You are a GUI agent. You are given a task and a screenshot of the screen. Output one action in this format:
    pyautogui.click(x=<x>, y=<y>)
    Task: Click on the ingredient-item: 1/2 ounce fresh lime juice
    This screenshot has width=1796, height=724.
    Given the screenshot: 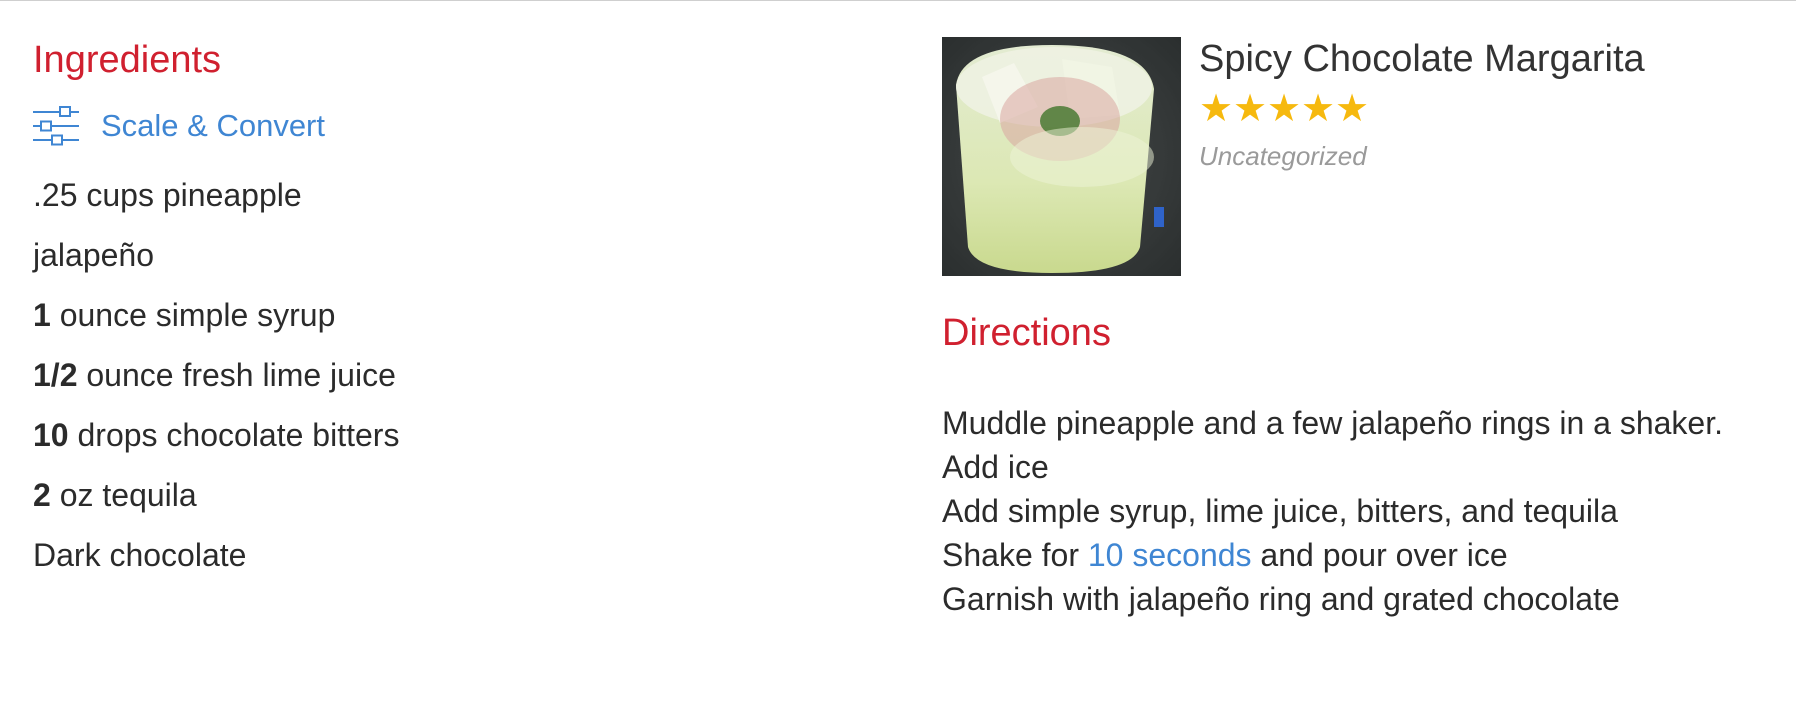 What is the action you would take?
    pyautogui.click(x=443, y=375)
    